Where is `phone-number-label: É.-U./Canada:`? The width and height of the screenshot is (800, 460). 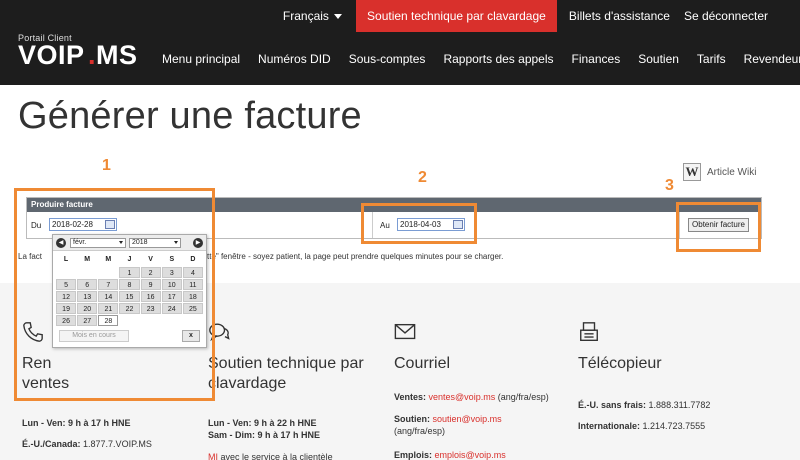
phone-number-label: É.-U./Canada: is located at coordinates (51, 444).